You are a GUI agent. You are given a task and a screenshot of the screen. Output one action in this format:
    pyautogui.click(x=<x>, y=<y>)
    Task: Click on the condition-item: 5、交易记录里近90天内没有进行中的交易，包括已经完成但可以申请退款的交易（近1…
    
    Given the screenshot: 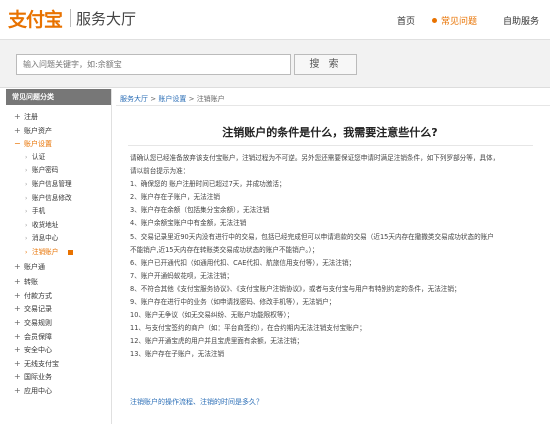 What is the action you would take?
    pyautogui.click(x=312, y=243)
    